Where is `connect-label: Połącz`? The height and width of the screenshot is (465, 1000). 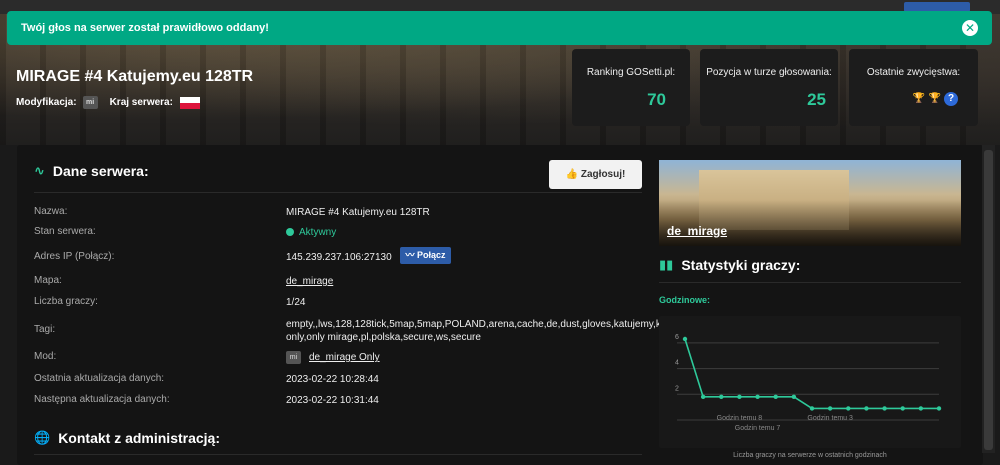
connect-label: Połącz is located at coordinates (431, 255).